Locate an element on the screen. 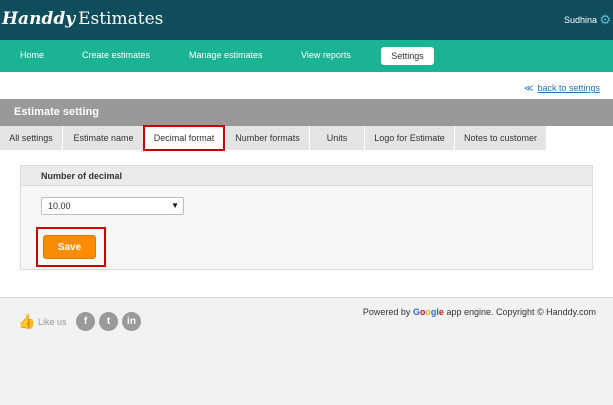 This screenshot has height=405, width=613. thumbs-up-icon: 👍 is located at coordinates (27, 321).